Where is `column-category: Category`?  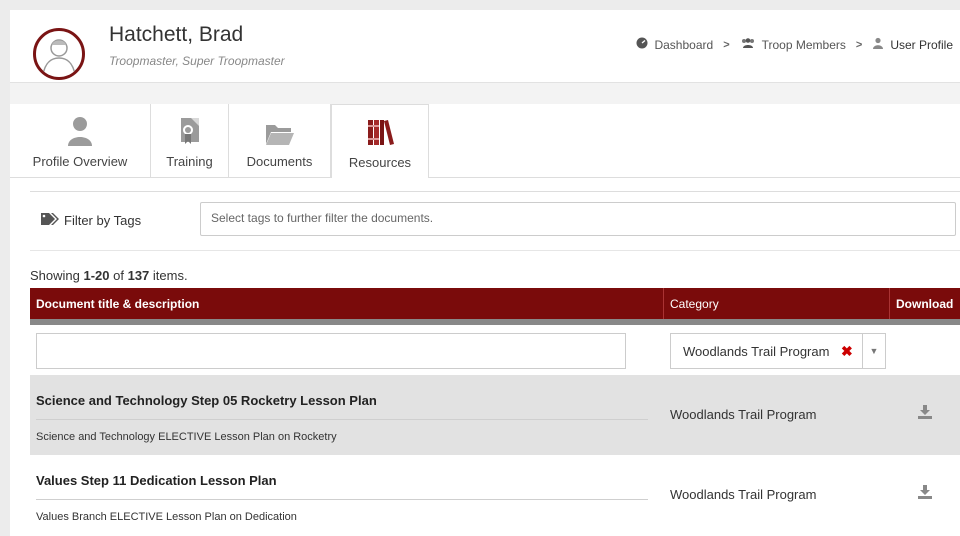
column-category: Category is located at coordinates (694, 304).